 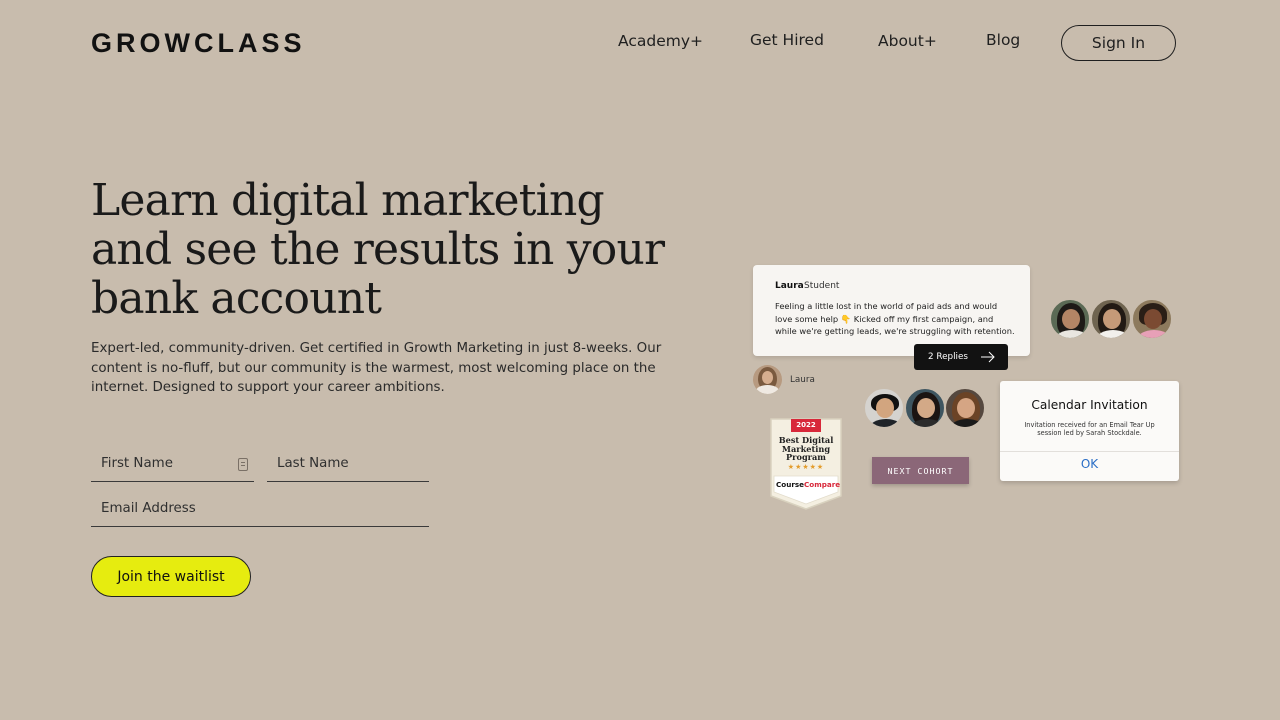 I want to click on post-author: Laura, so click(x=789, y=286).